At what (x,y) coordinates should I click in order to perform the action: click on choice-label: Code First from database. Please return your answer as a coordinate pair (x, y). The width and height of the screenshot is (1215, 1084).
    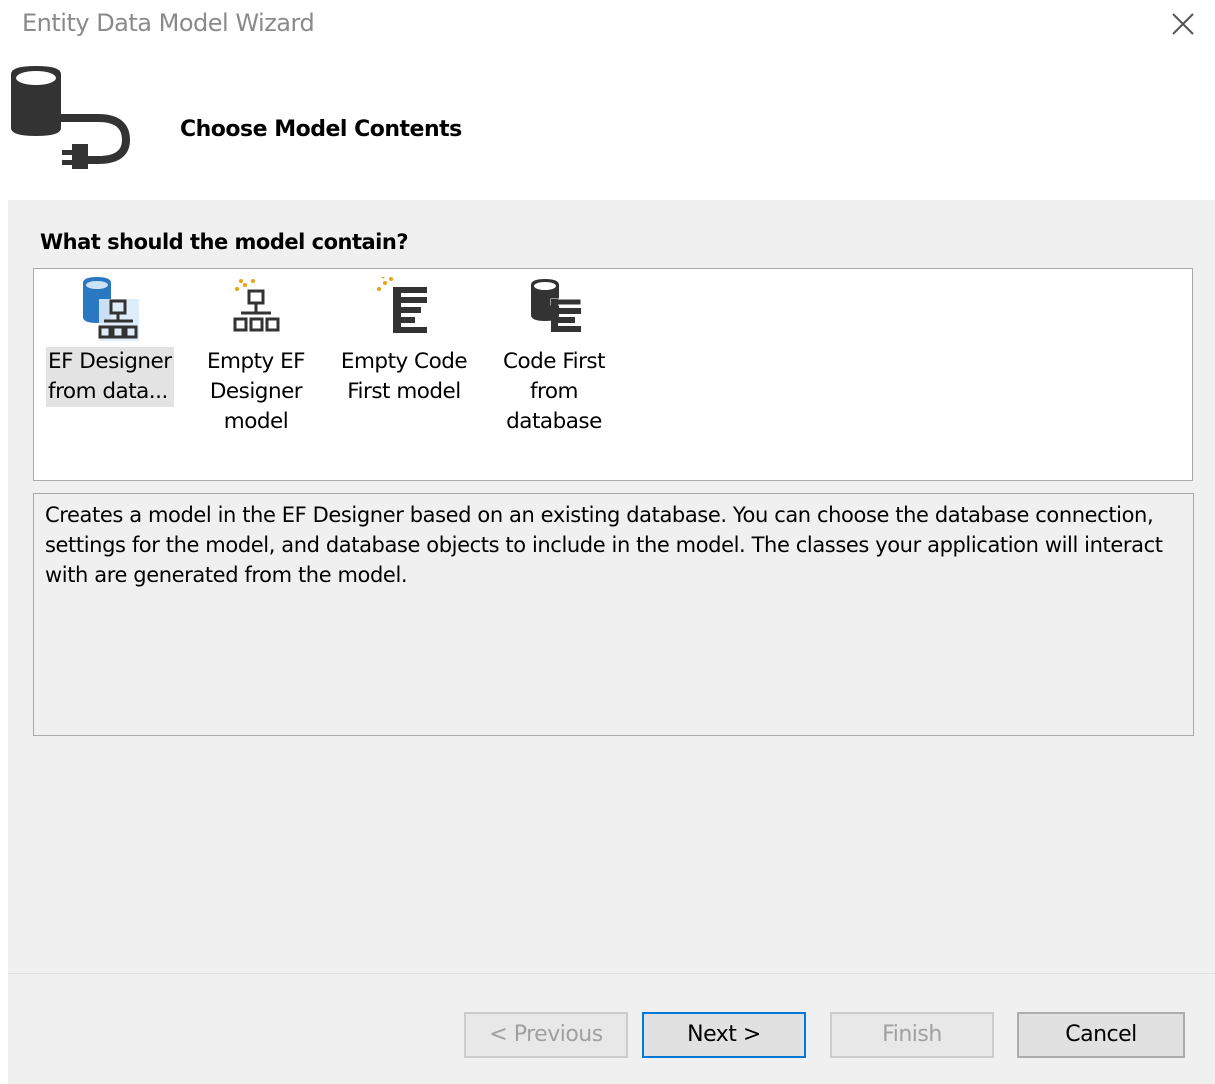
    Looking at the image, I should click on (554, 391).